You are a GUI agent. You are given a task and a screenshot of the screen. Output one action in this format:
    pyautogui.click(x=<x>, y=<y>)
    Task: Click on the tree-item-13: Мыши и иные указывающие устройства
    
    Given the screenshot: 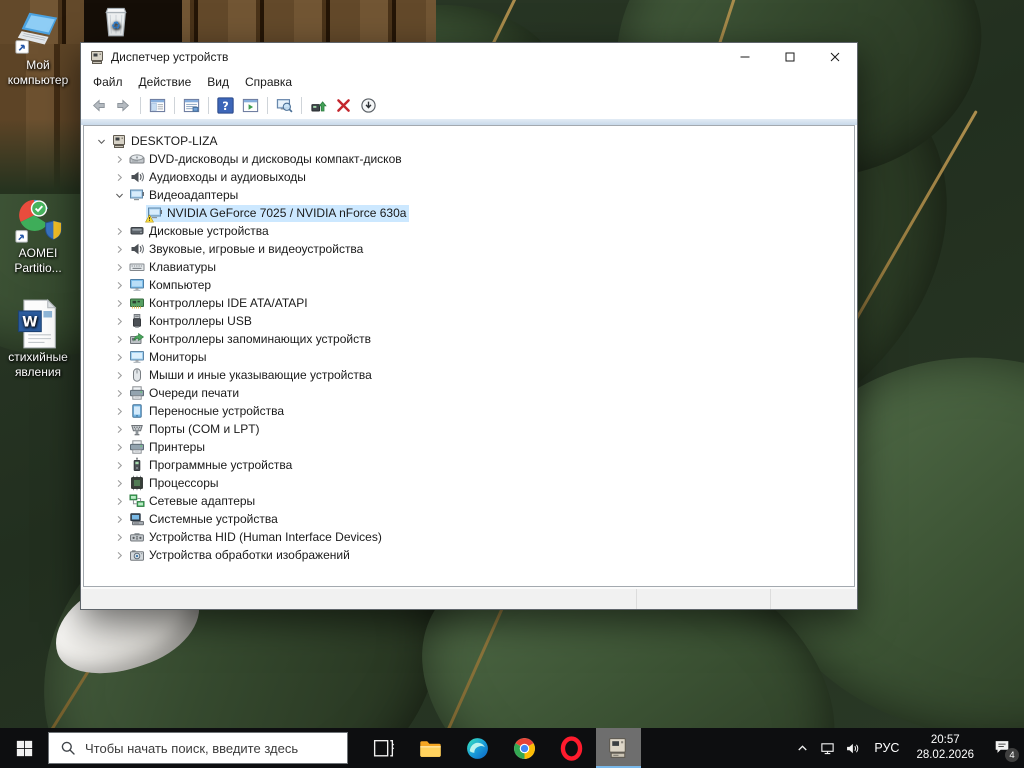 What is the action you would take?
    pyautogui.click(x=469, y=375)
    